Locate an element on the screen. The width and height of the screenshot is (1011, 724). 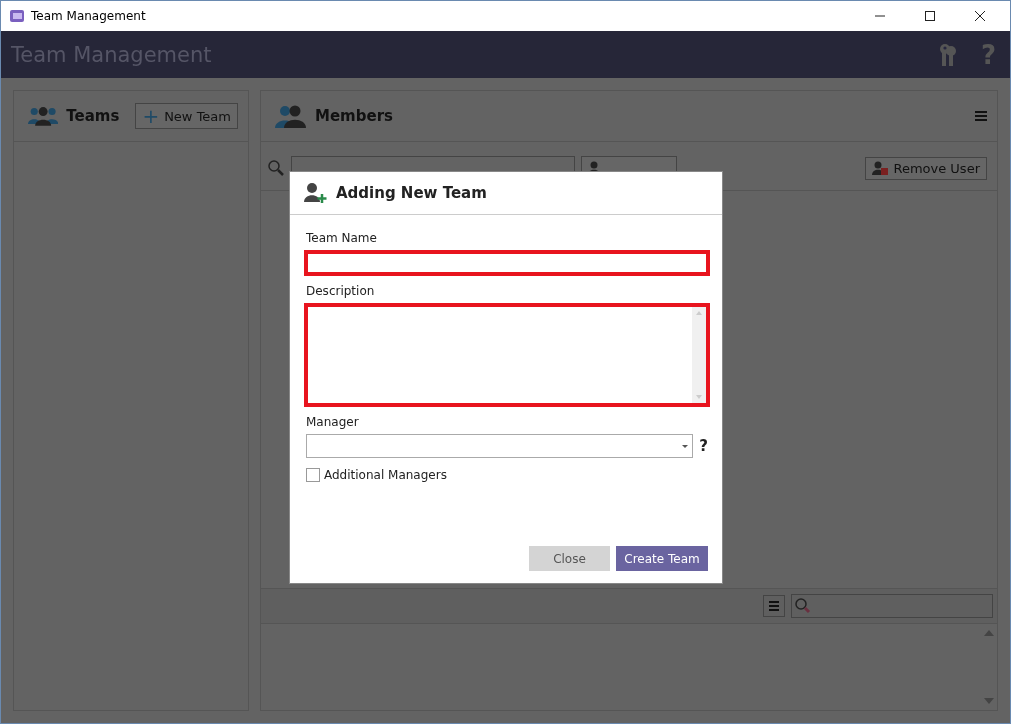
dropdown-field is located at coordinates (500, 446).